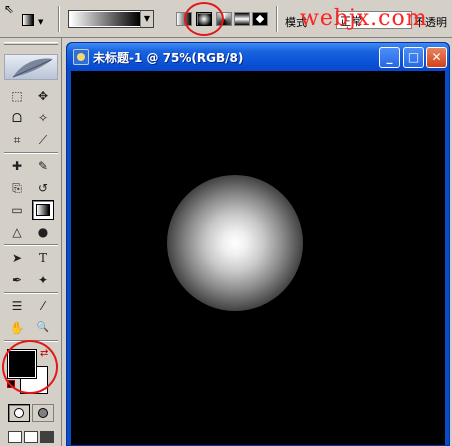 The height and width of the screenshot is (446, 452). What do you see at coordinates (364, 18) in the screenshot?
I see `watermark: webjx.com` at bounding box center [364, 18].